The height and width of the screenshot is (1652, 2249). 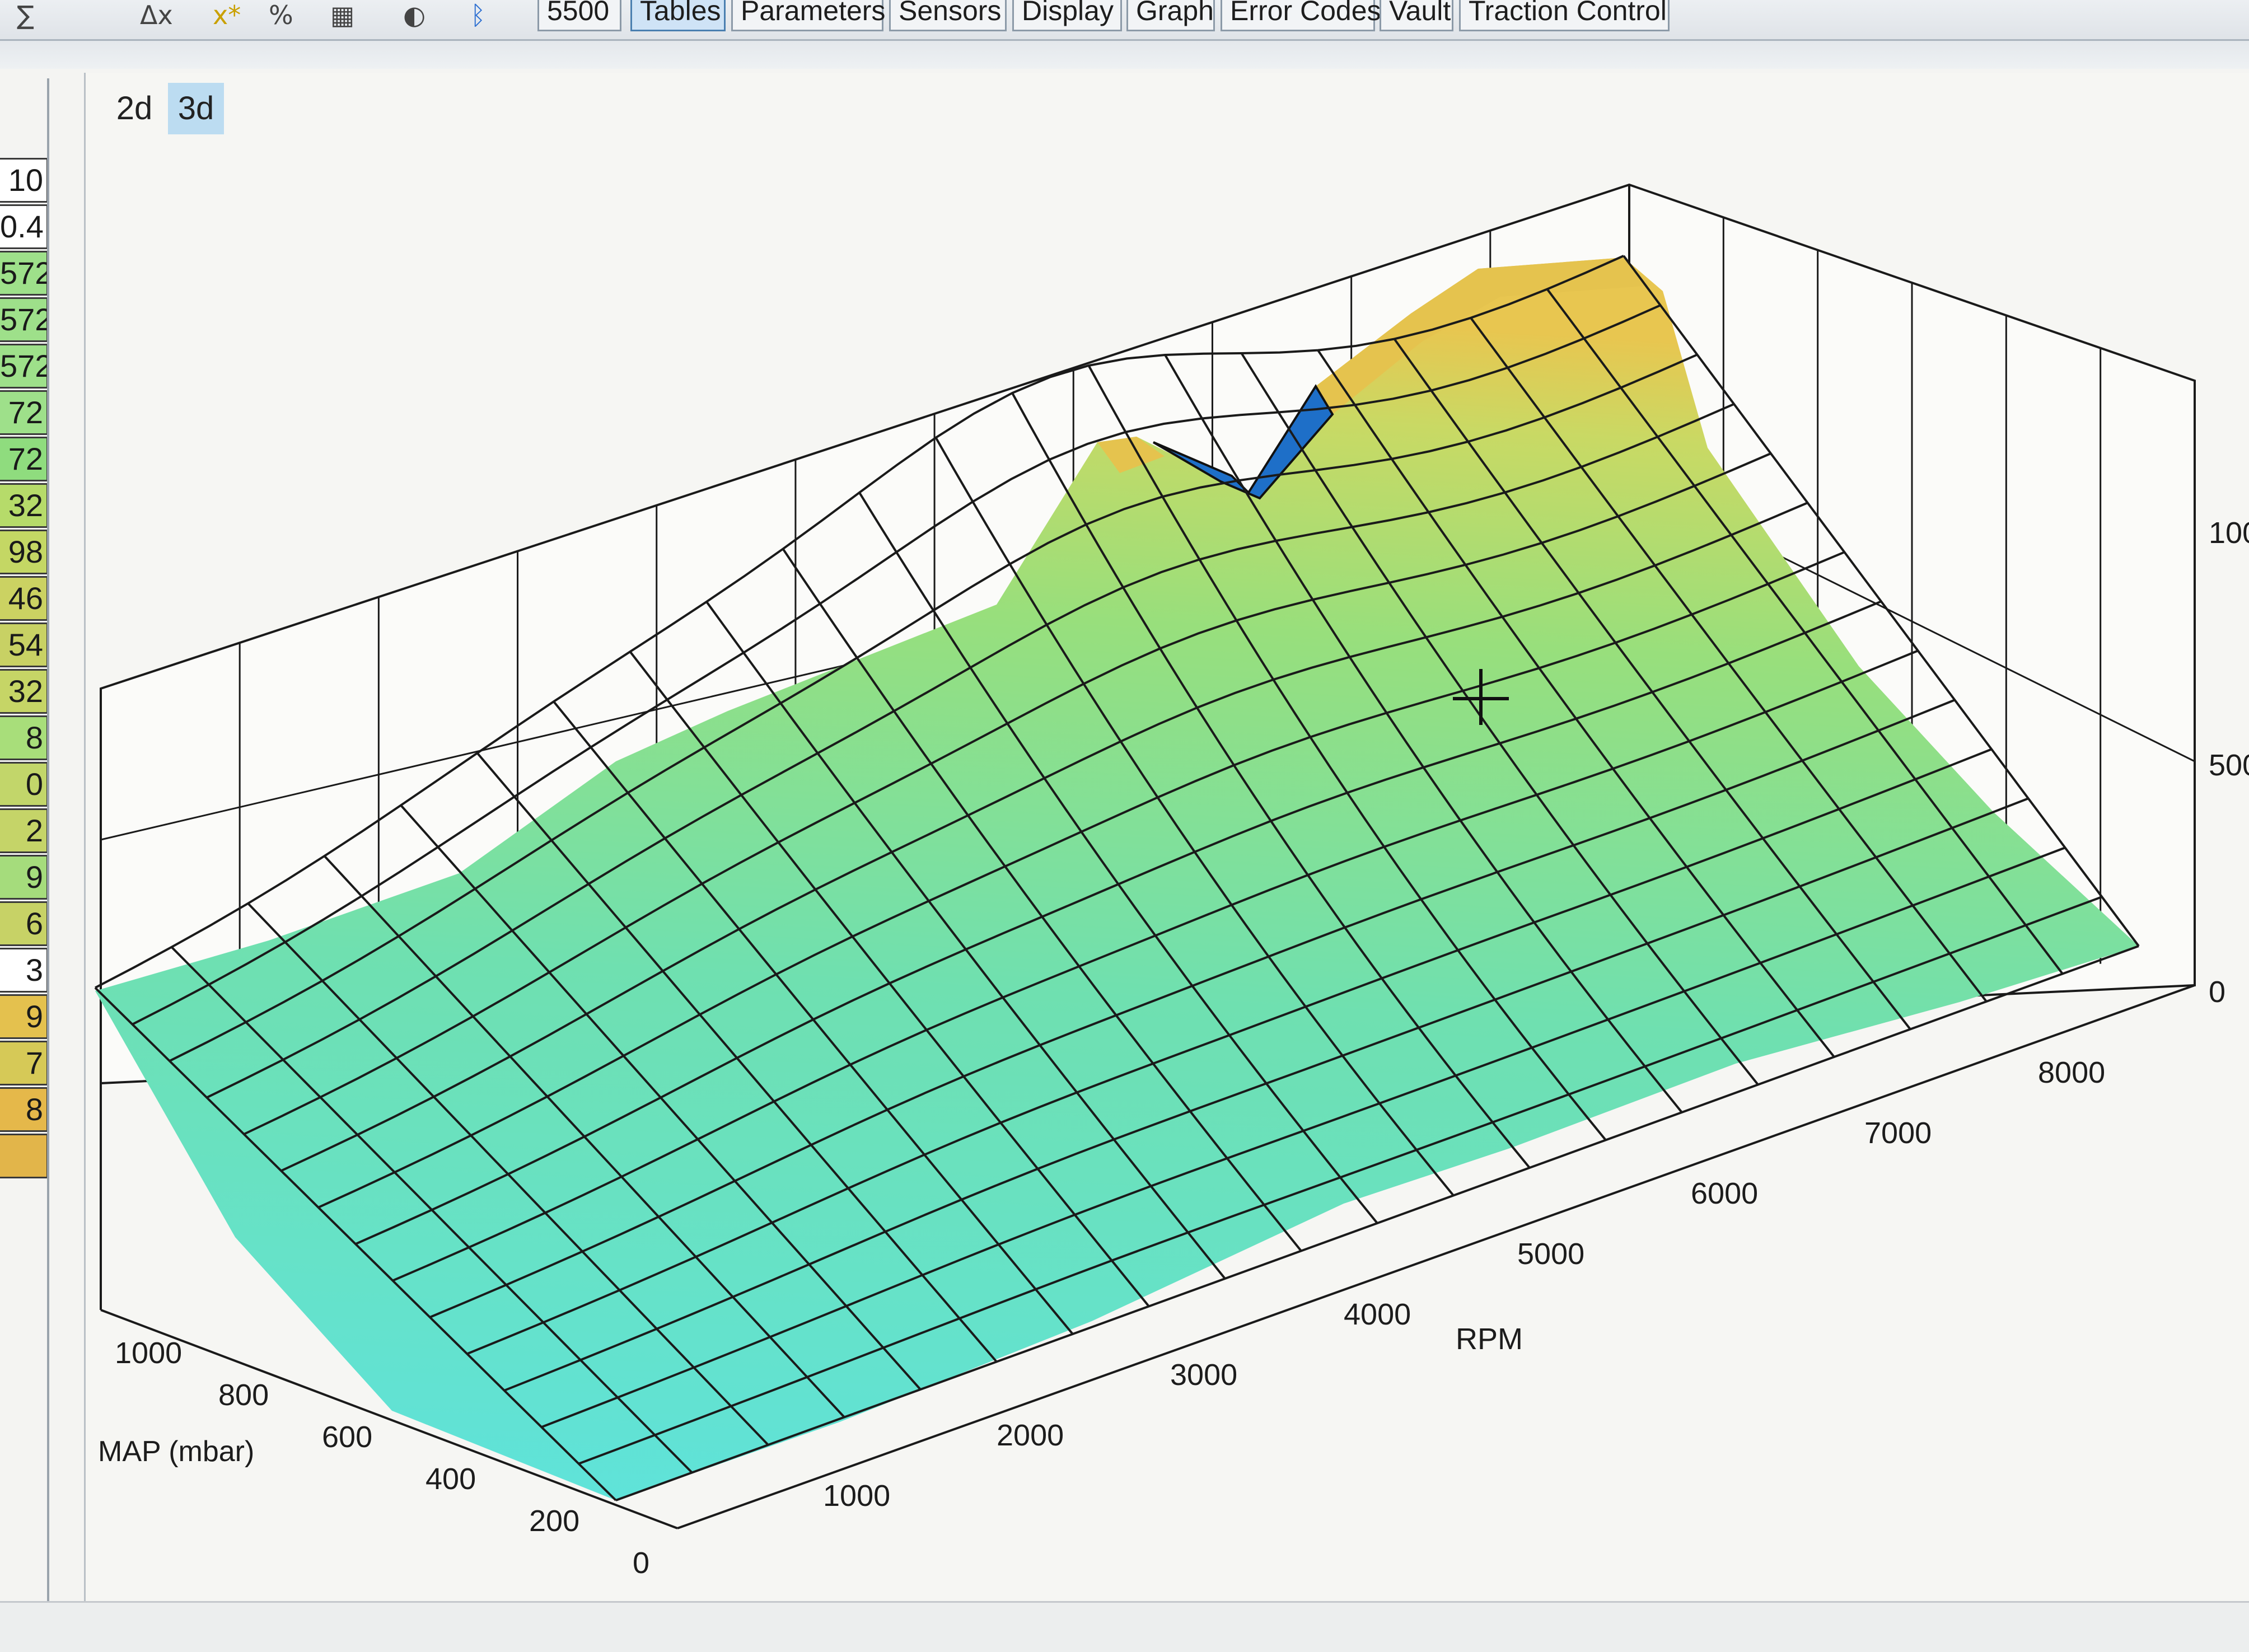 What do you see at coordinates (2229, 765) in the screenshot?
I see `value-tick-label: 500` at bounding box center [2229, 765].